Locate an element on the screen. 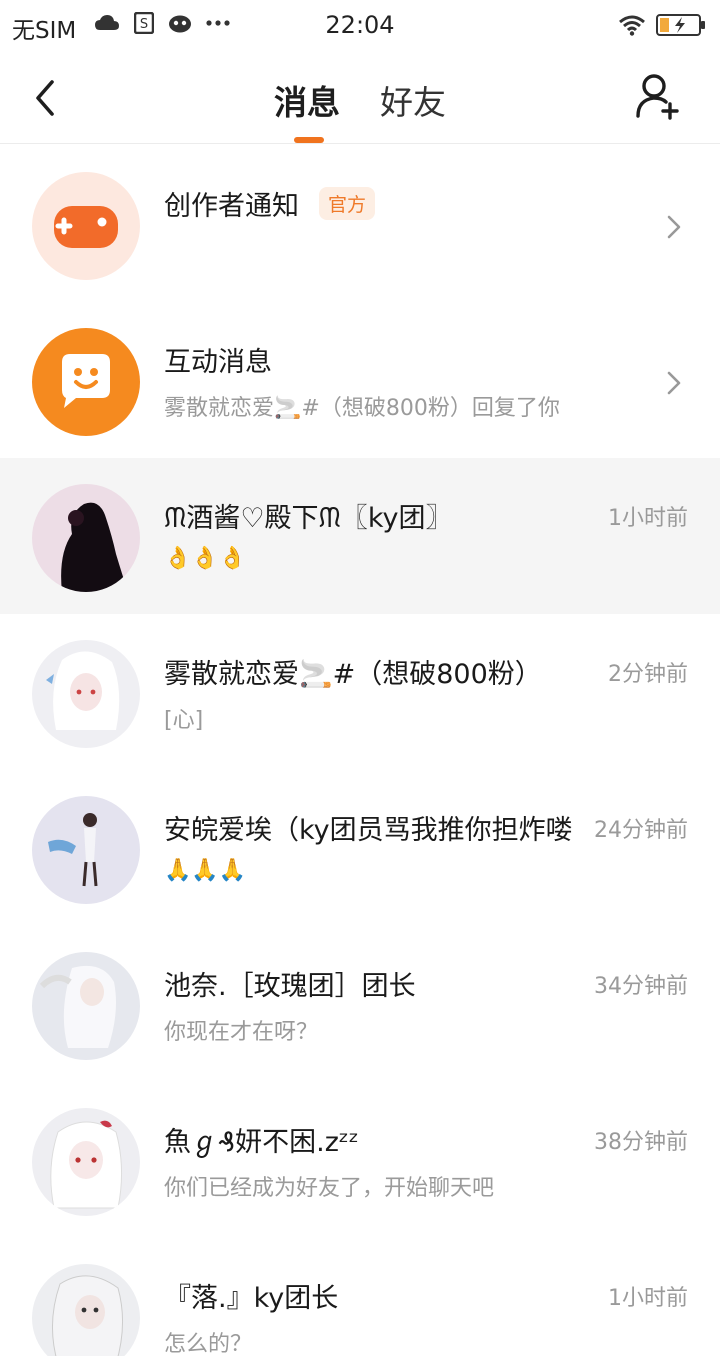  last-message: 你们已经成为好友了，开始聊天吧 is located at coordinates (329, 1188).